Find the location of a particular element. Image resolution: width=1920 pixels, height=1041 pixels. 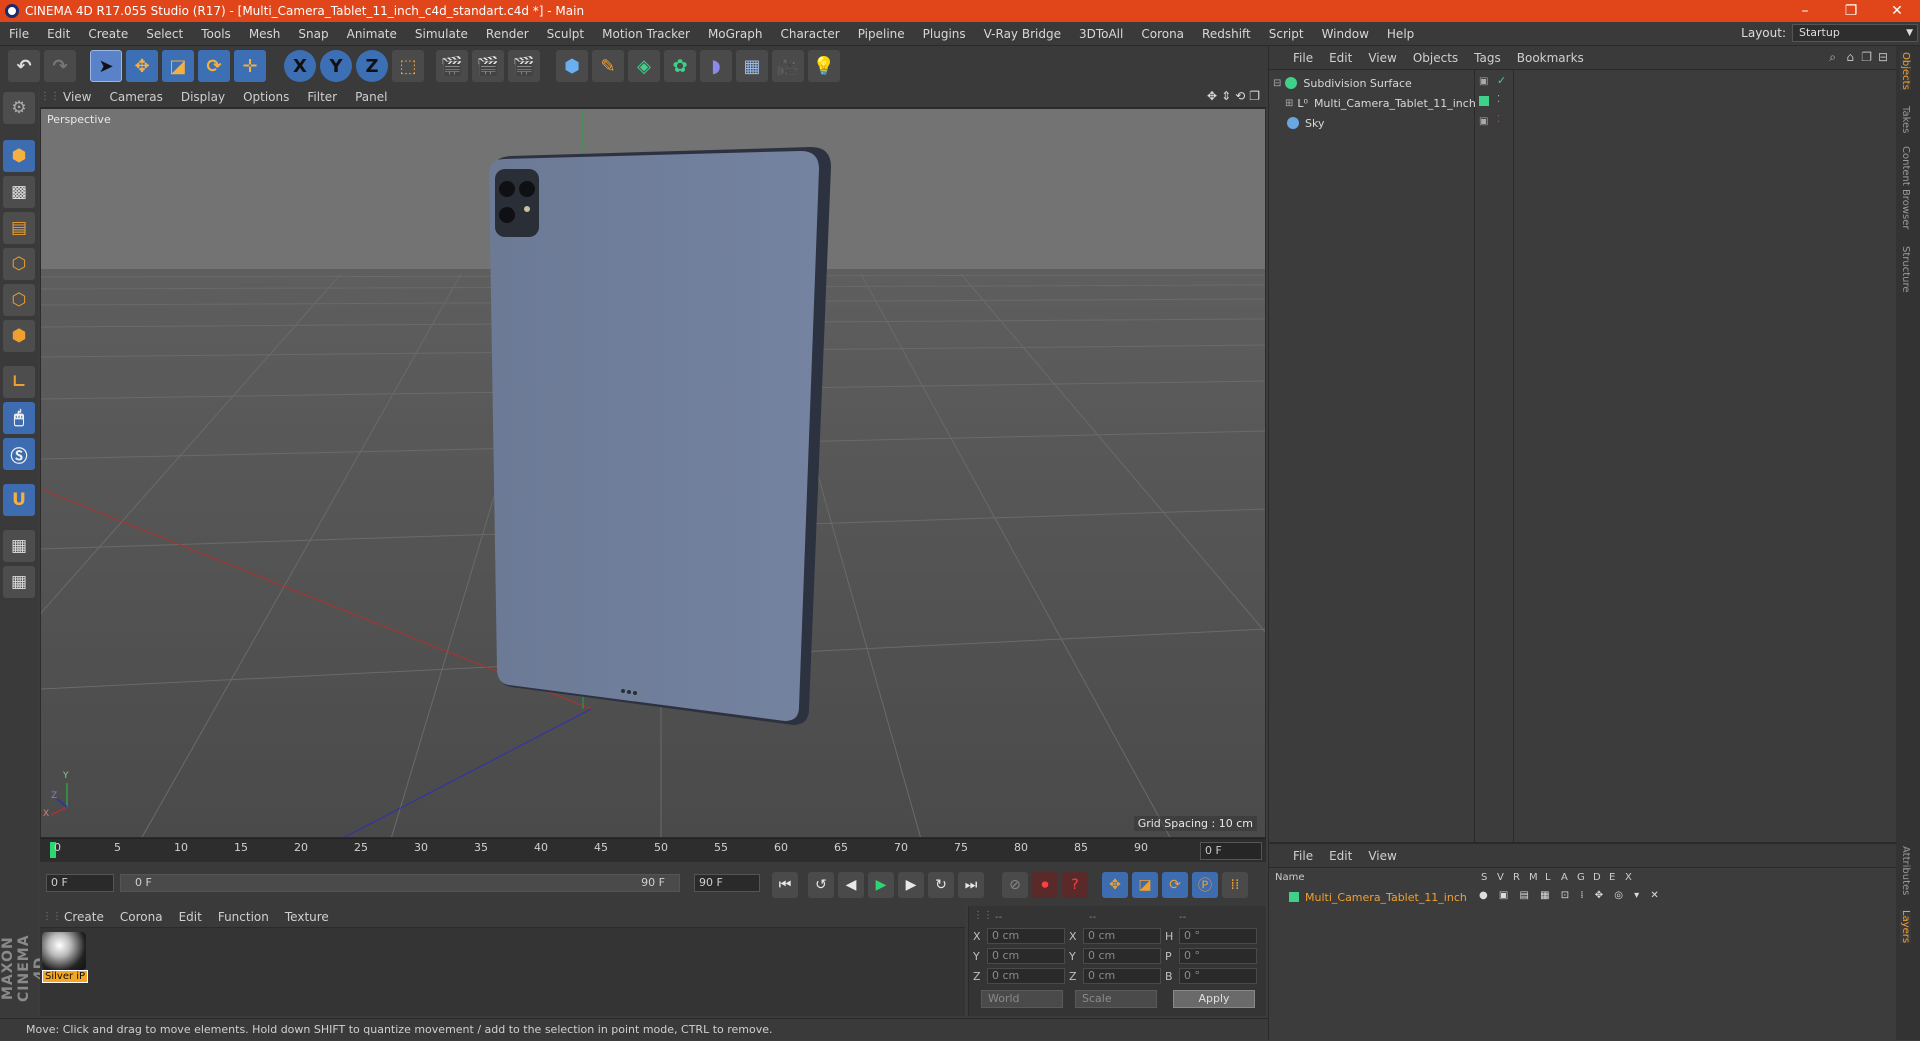

current-frame-field: 0 F is located at coordinates (1231, 851).